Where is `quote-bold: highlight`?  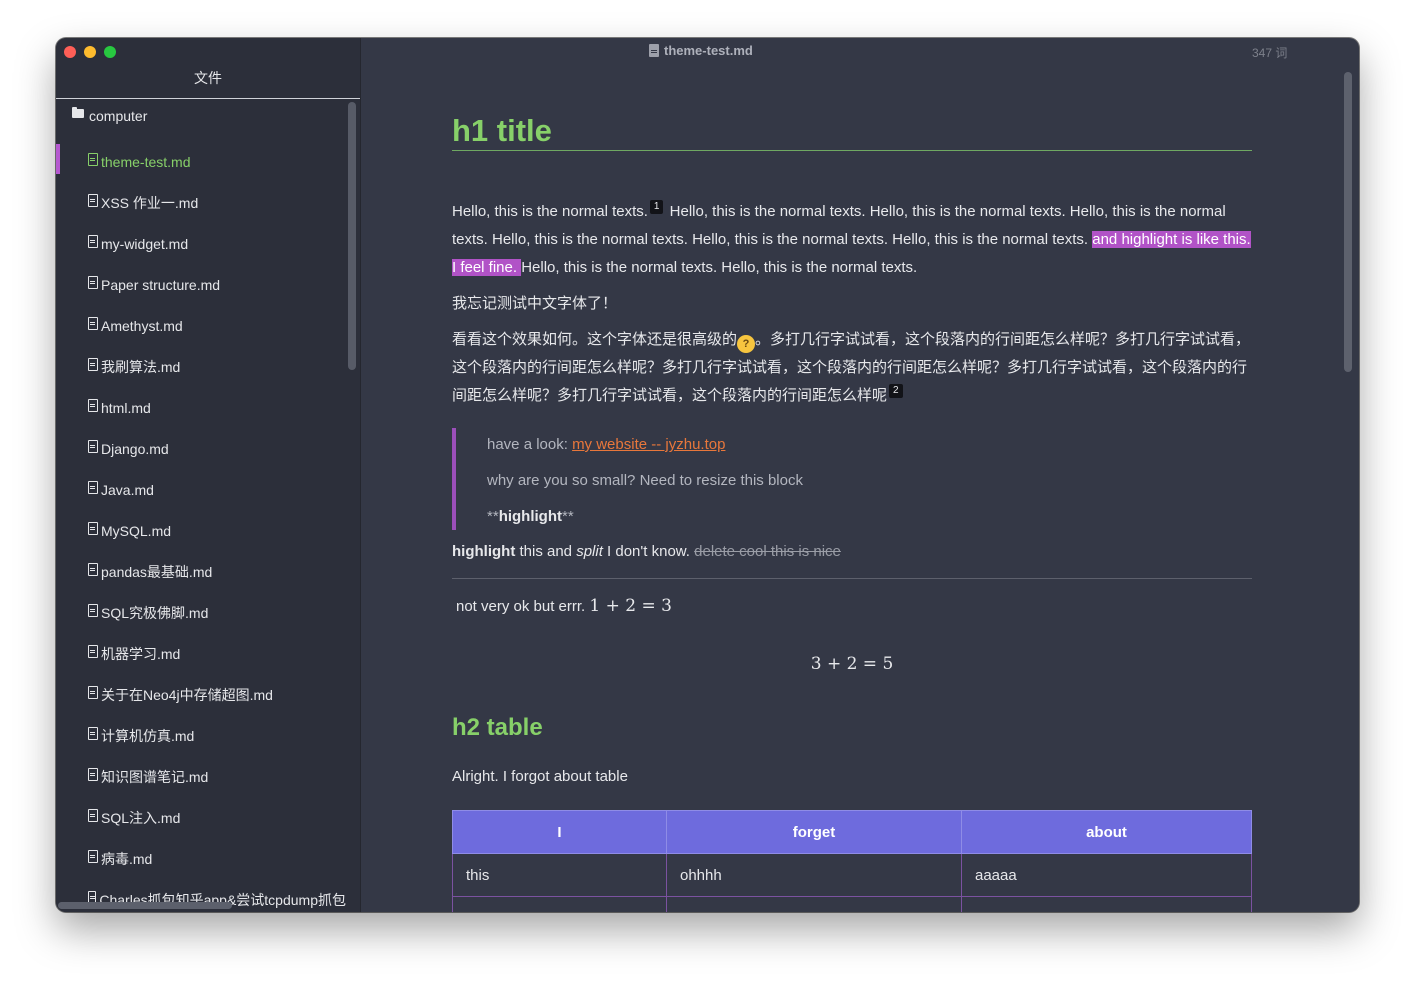
quote-bold: highlight is located at coordinates (530, 516).